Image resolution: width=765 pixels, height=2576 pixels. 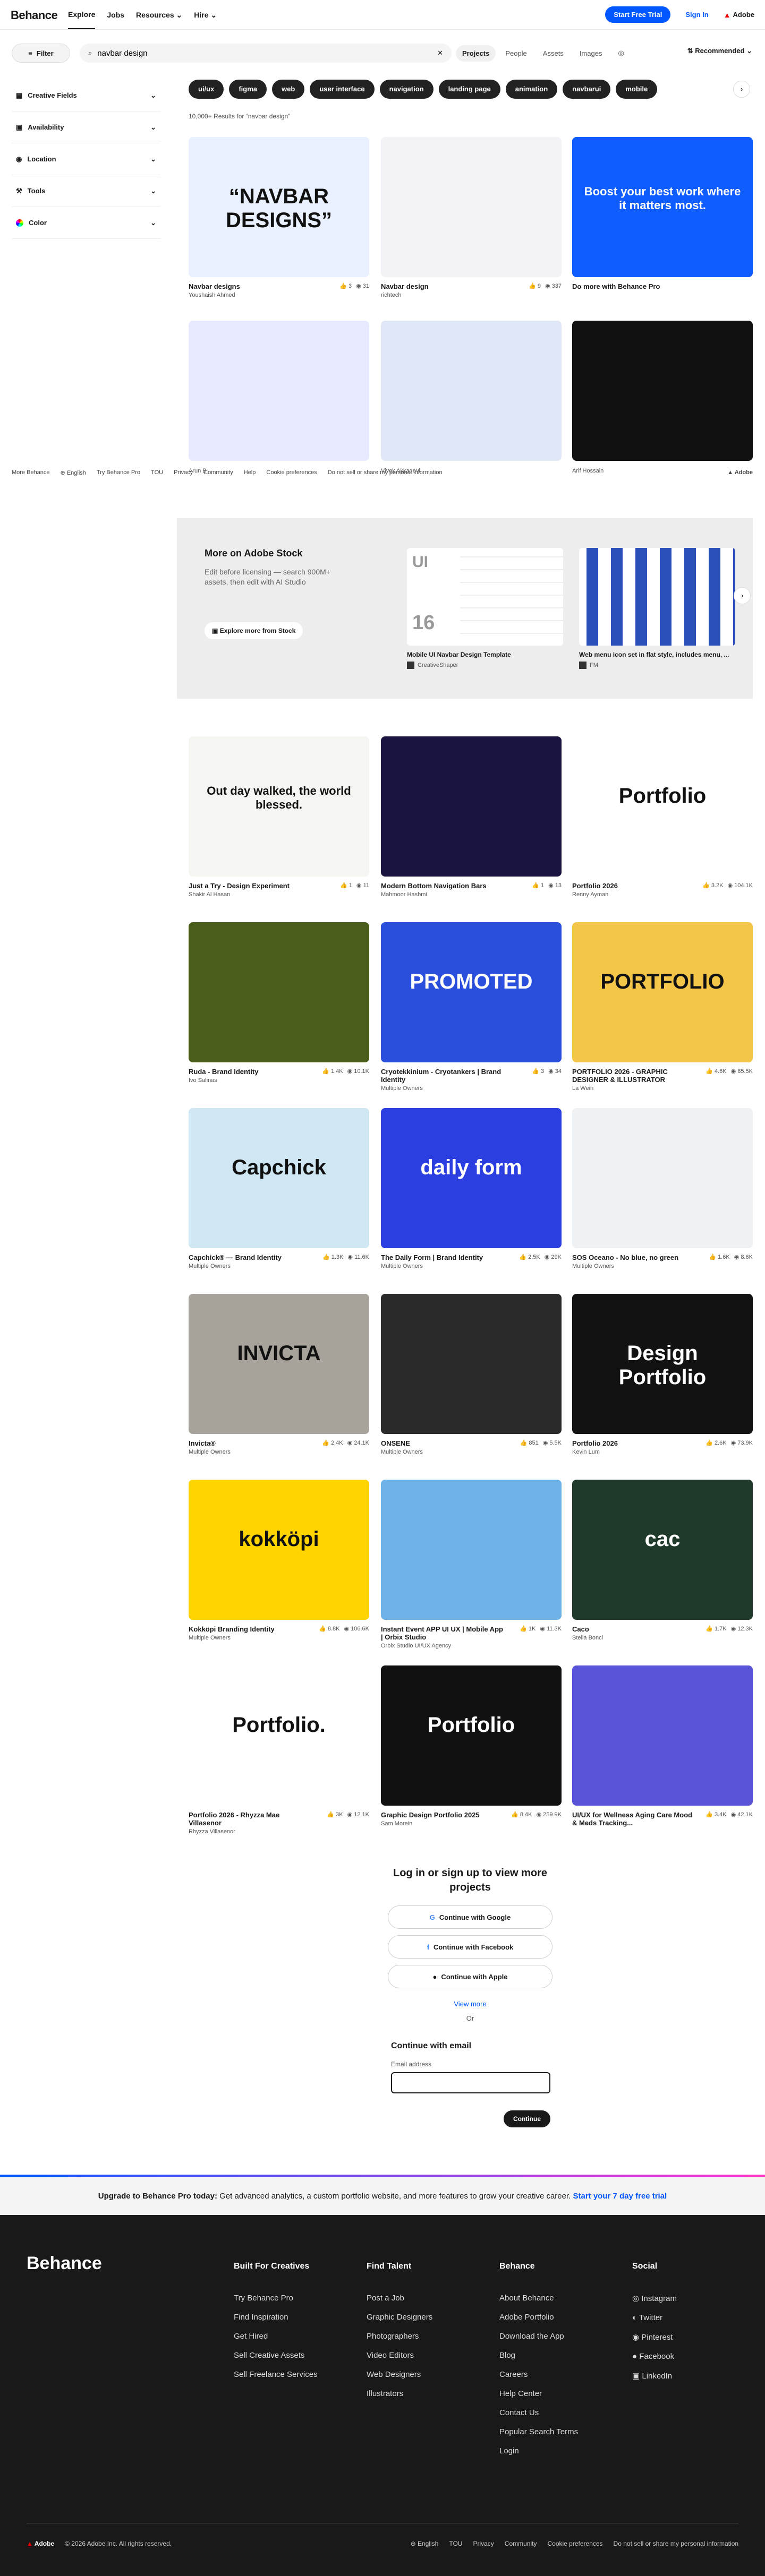 I want to click on footer-link: Contact Us, so click(x=538, y=2412).